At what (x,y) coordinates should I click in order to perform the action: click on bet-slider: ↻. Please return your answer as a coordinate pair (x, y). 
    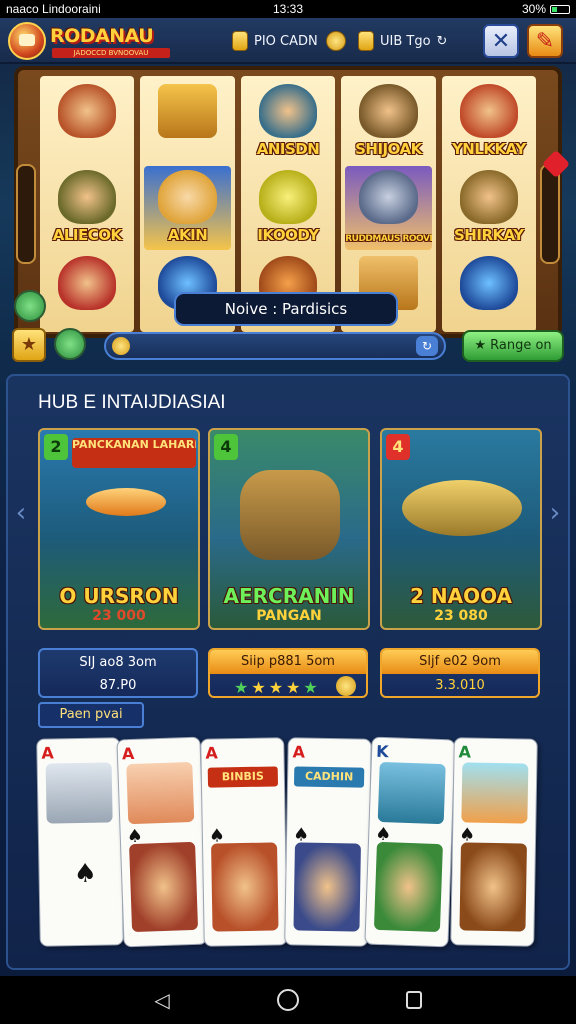
    Looking at the image, I should click on (275, 346).